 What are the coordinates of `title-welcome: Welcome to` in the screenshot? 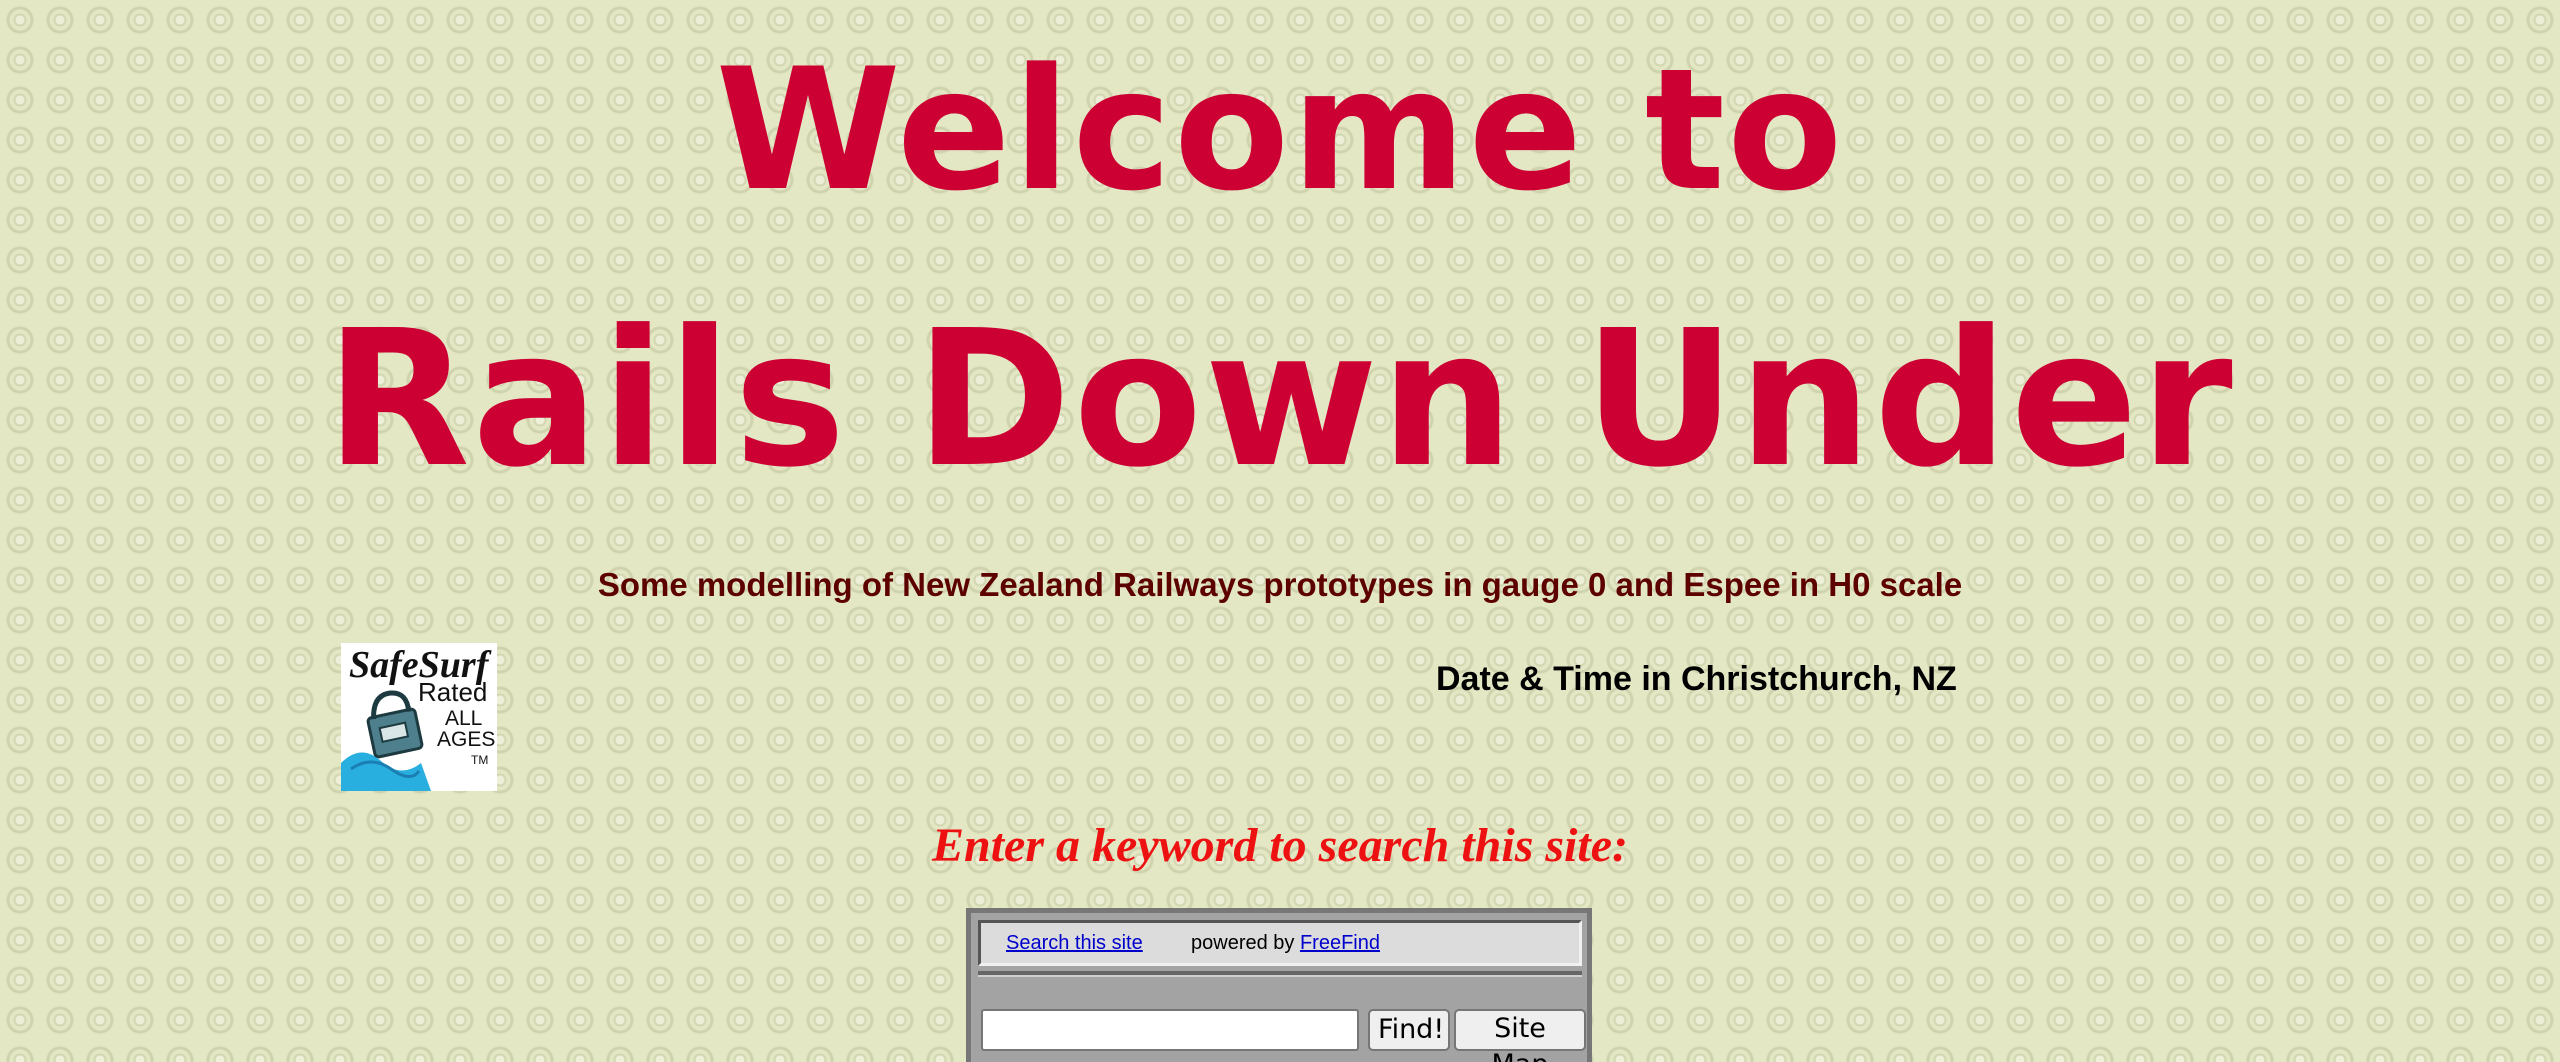 It's located at (1280, 130).